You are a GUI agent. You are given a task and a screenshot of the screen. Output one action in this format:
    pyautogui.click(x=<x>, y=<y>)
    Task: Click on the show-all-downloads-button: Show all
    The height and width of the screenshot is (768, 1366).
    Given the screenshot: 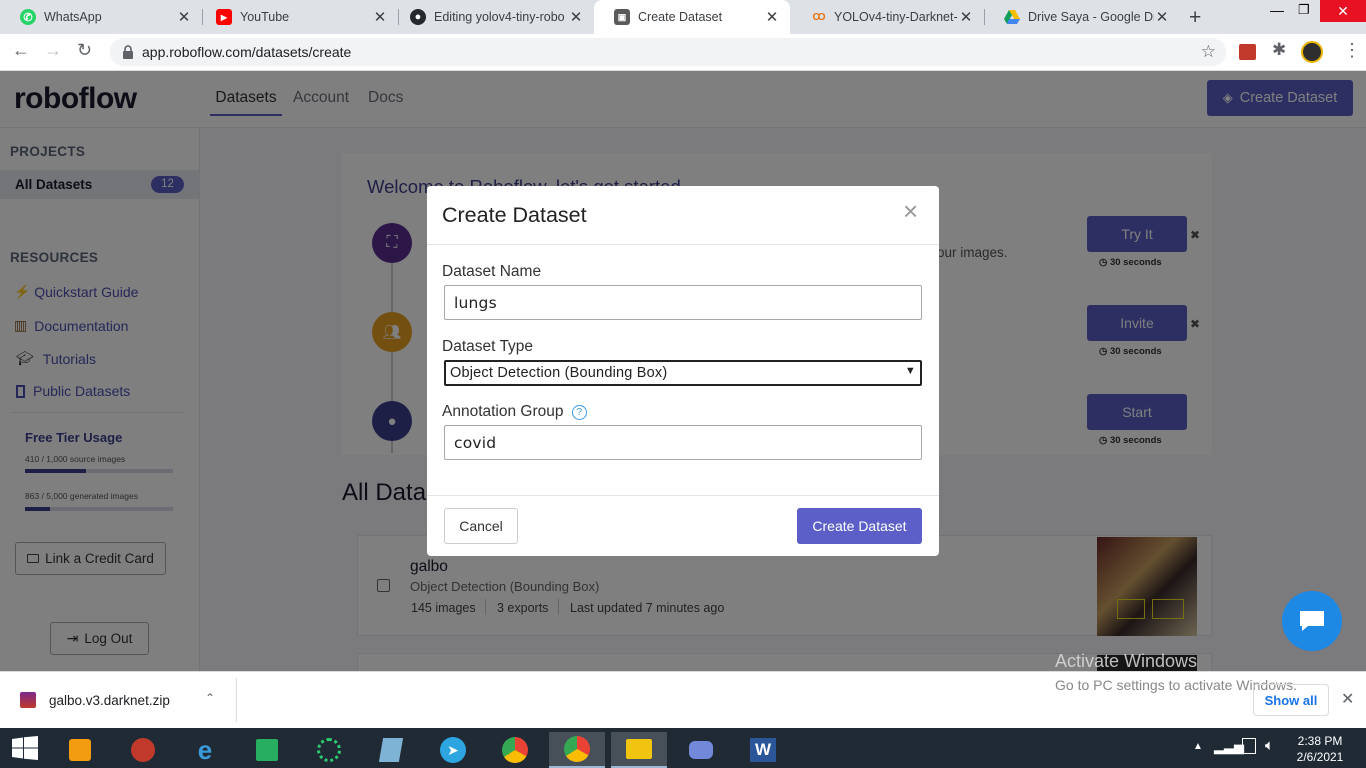 What is the action you would take?
    pyautogui.click(x=1291, y=700)
    